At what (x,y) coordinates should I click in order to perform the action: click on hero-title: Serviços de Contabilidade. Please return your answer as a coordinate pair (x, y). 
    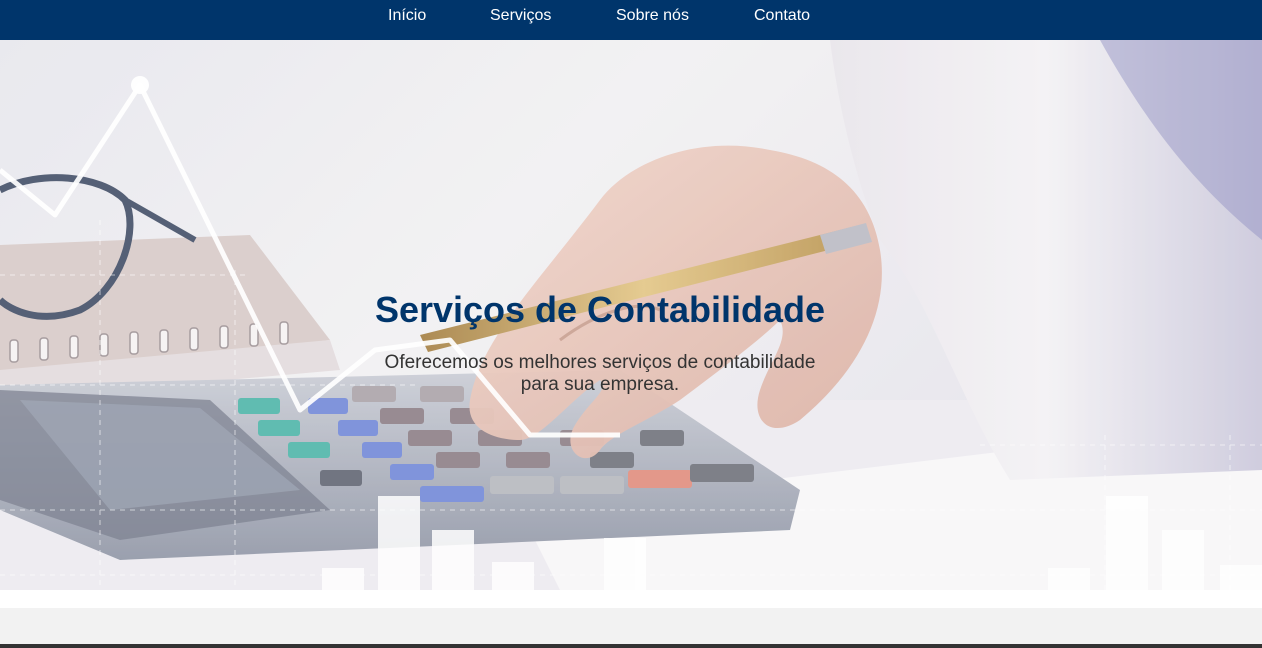
    Looking at the image, I should click on (600, 309).